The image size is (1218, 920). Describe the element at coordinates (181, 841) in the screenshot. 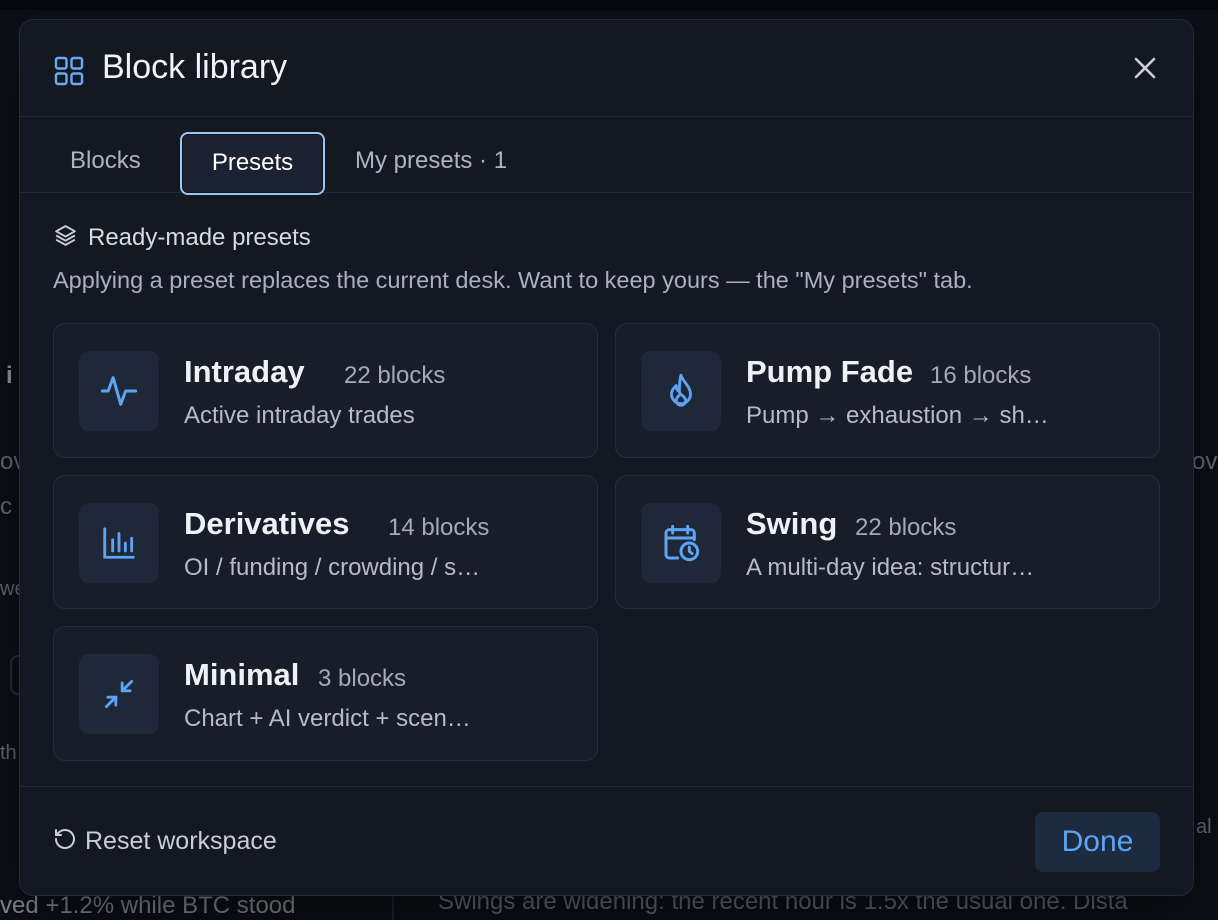

I see `reset-workspace-label: Reset workspace` at that location.